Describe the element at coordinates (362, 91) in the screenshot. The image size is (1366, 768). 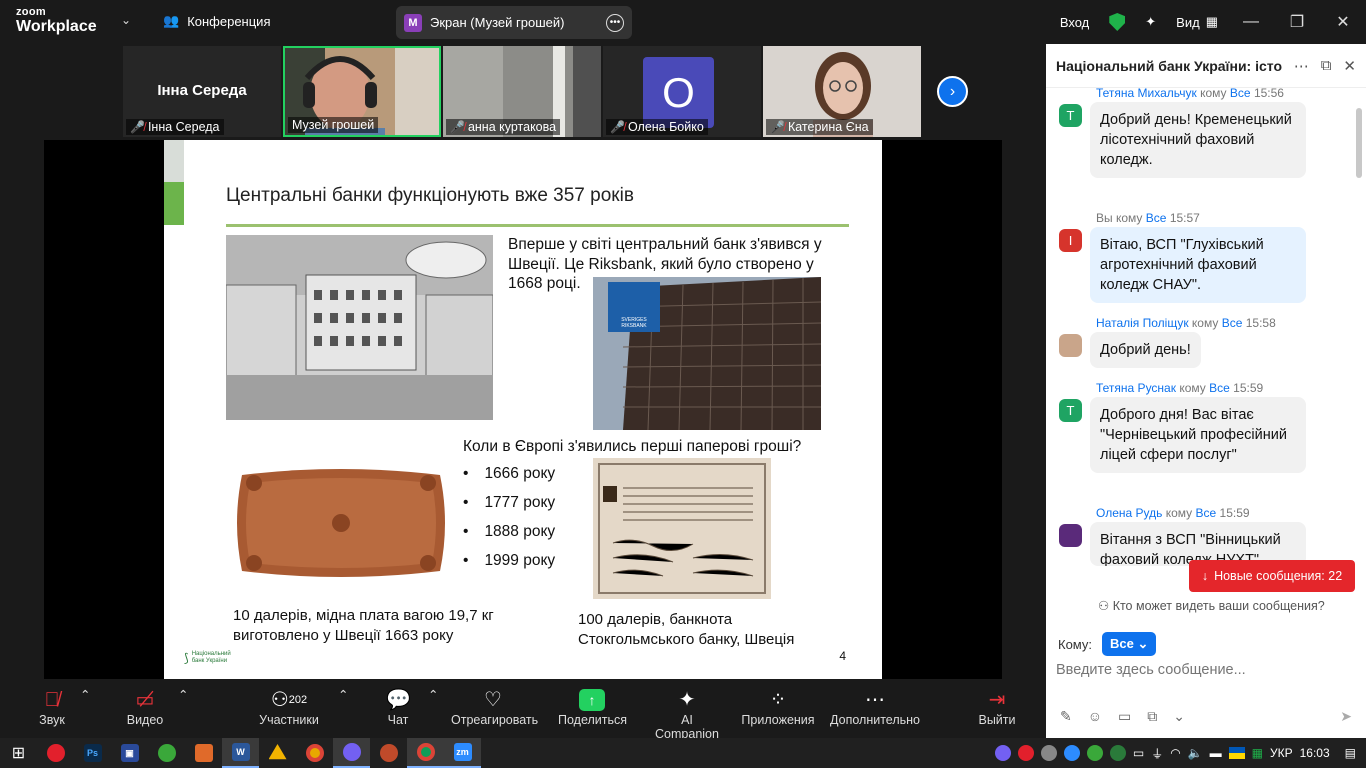
I see `video-tile-active-speaker: Музей грошей` at that location.